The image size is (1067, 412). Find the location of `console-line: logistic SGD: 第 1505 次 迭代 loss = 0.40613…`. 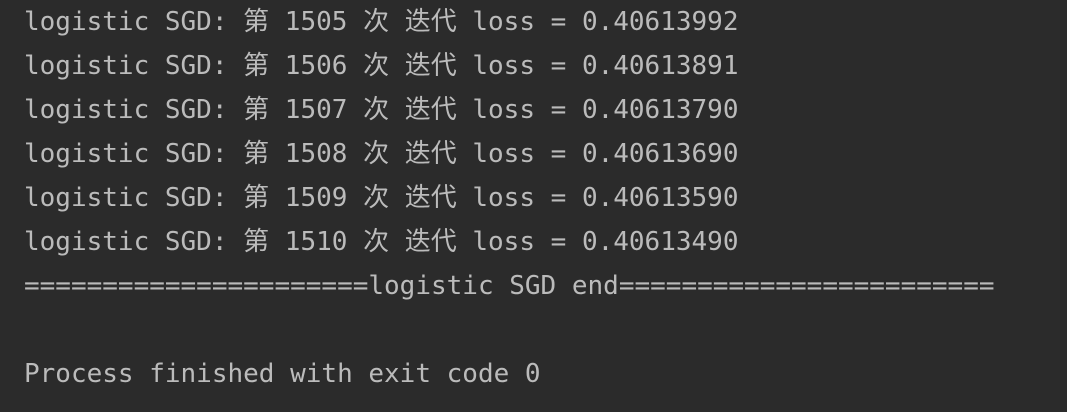

console-line: logistic SGD: 第 1505 次 迭代 loss = 0.40613… is located at coordinates (381, 22).